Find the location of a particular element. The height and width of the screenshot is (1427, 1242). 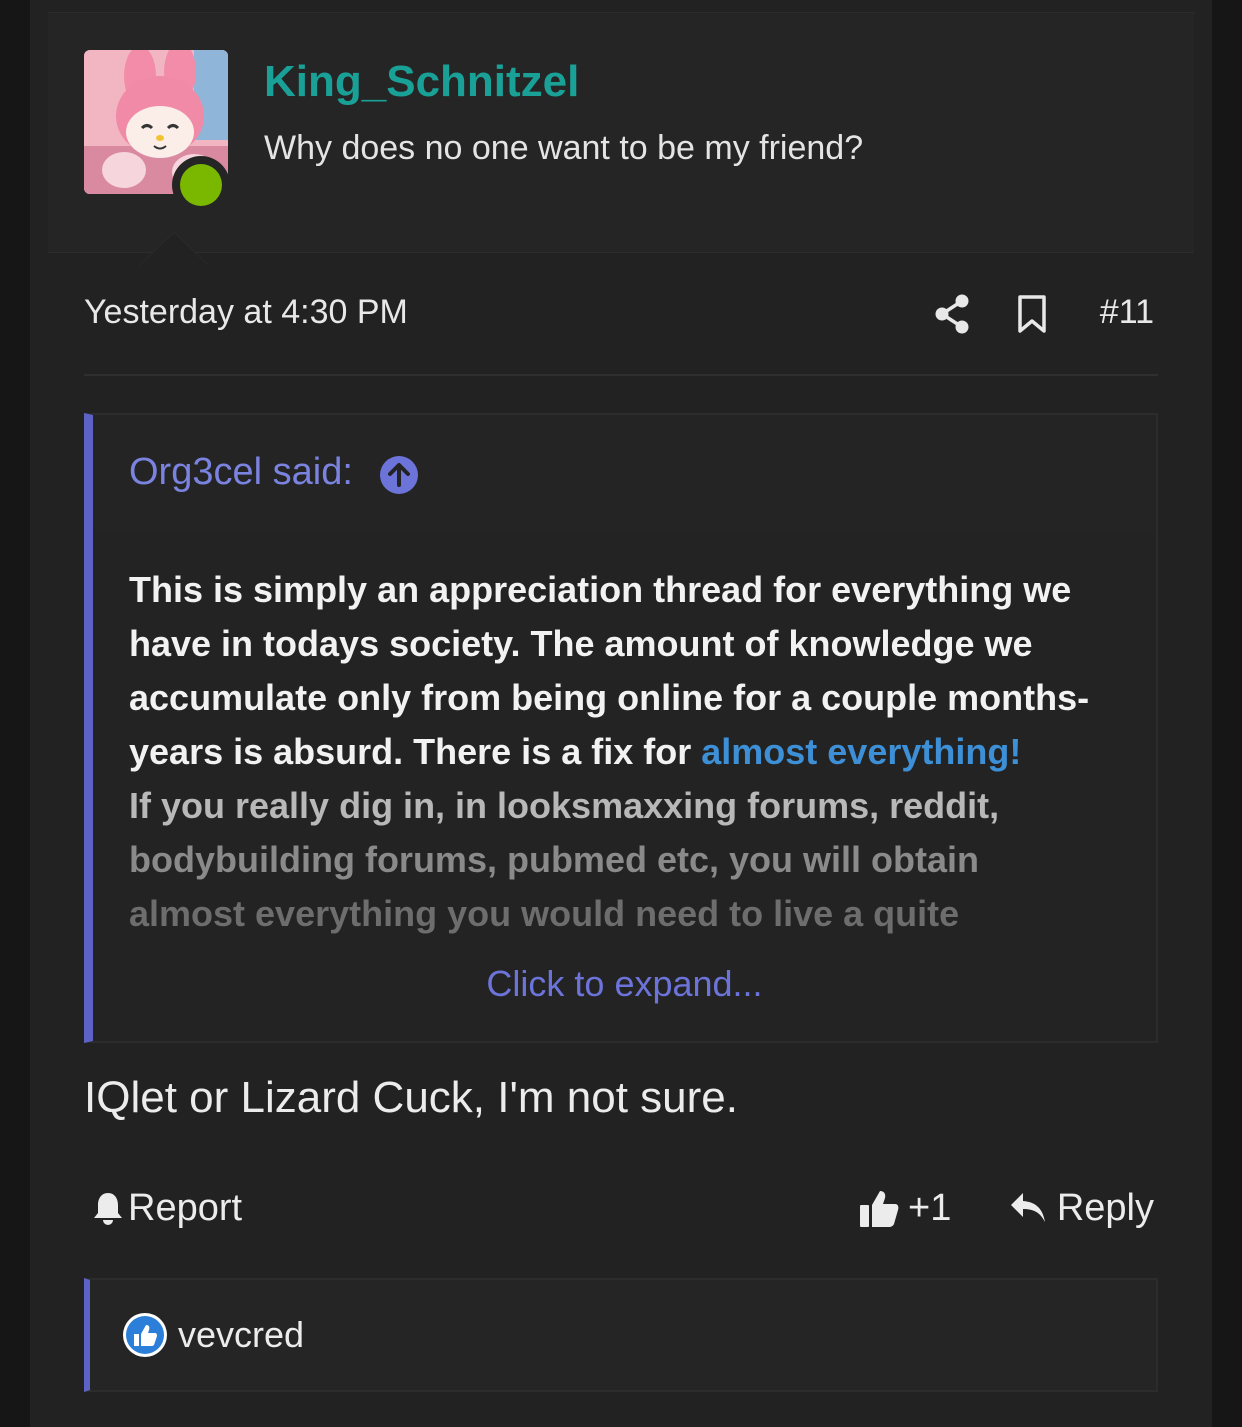

quote-author: Org3cel said: is located at coordinates (241, 472).